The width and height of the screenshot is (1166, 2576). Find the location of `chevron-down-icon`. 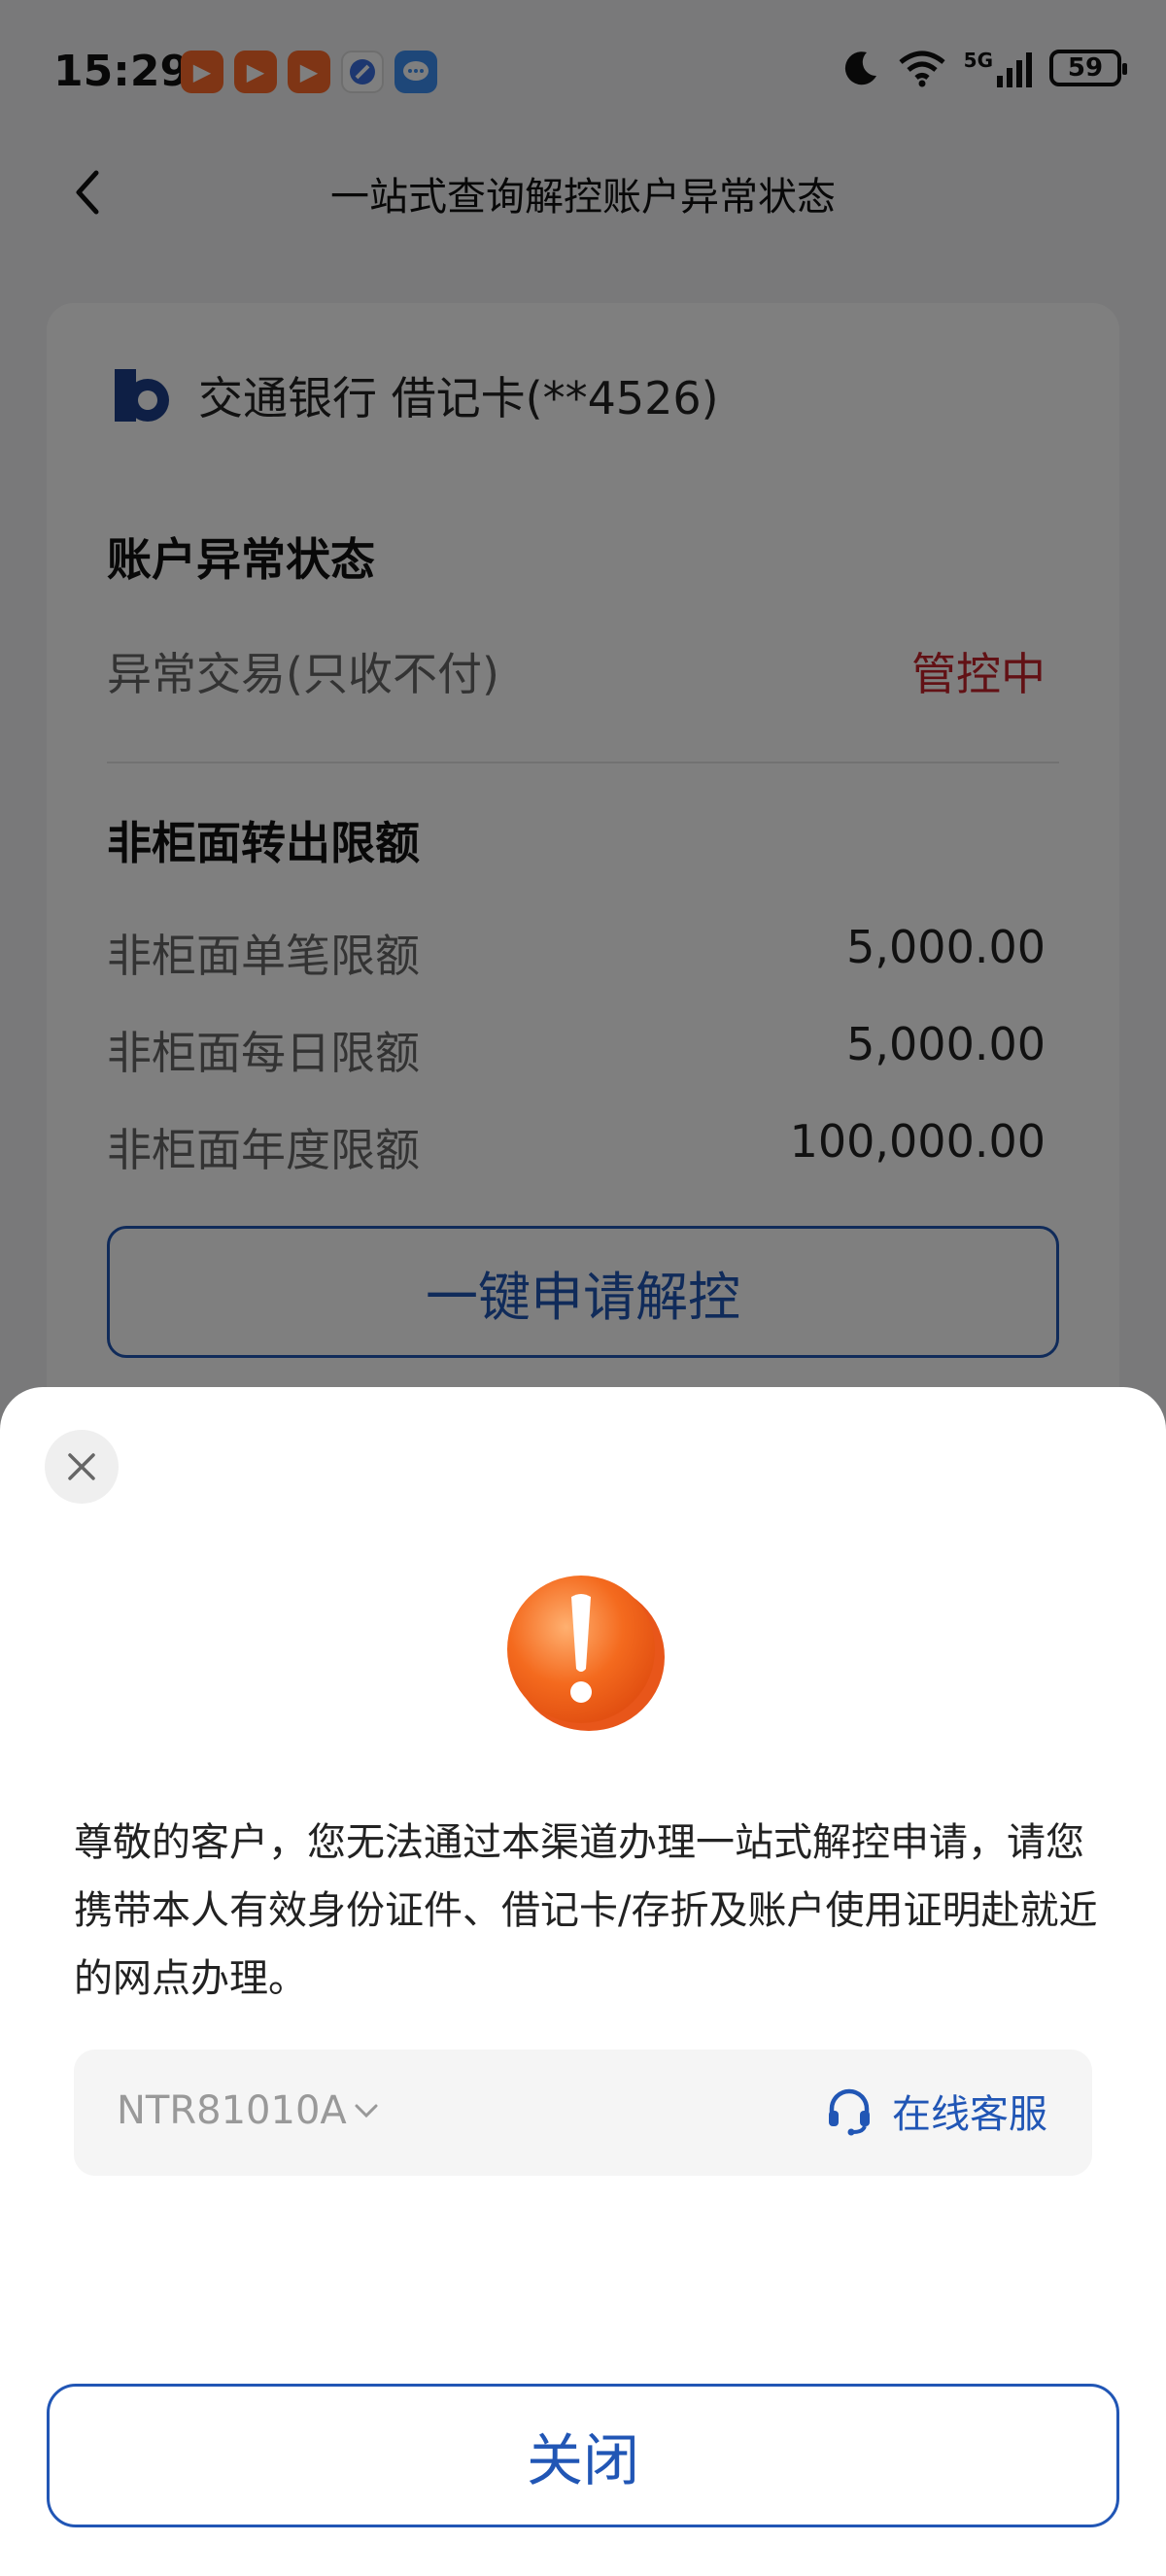

chevron-down-icon is located at coordinates (366, 2111).